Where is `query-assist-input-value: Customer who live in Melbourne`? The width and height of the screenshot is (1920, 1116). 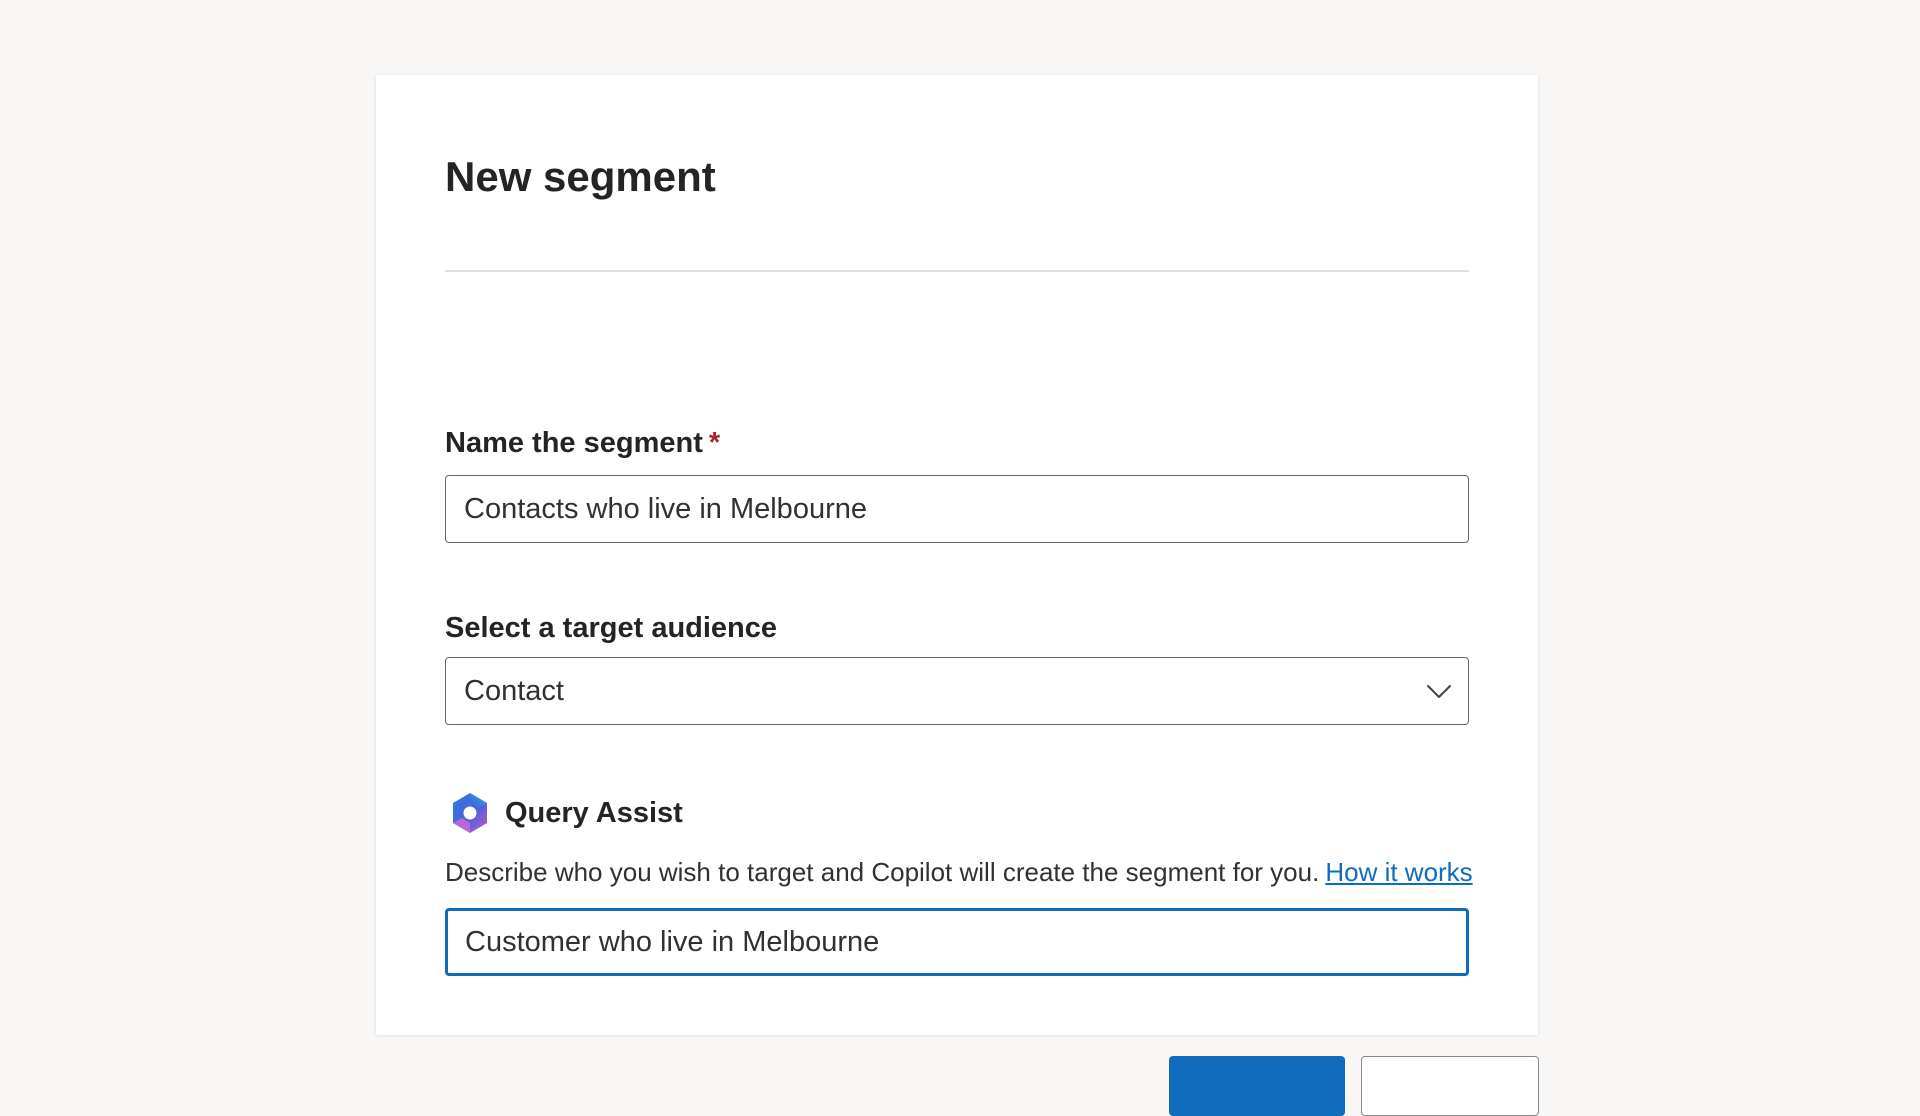
query-assist-input-value: Customer who live in Melbourne is located at coordinates (672, 941).